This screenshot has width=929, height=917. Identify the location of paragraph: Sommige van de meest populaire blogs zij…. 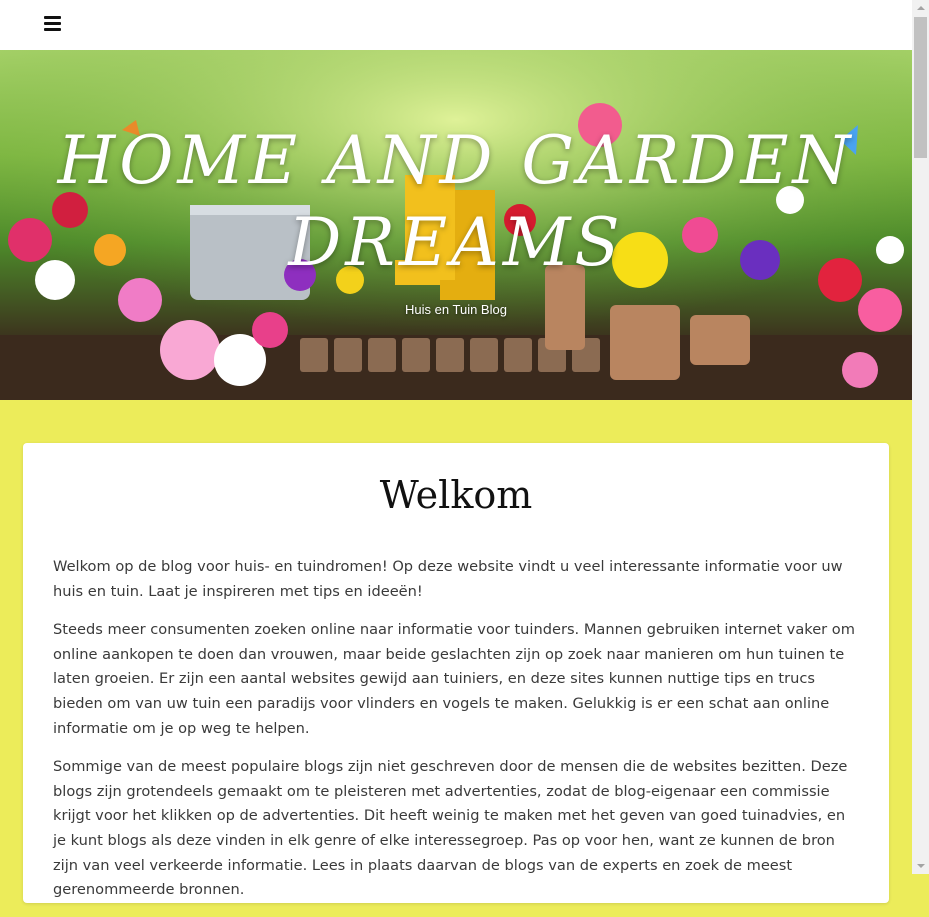
(450, 828).